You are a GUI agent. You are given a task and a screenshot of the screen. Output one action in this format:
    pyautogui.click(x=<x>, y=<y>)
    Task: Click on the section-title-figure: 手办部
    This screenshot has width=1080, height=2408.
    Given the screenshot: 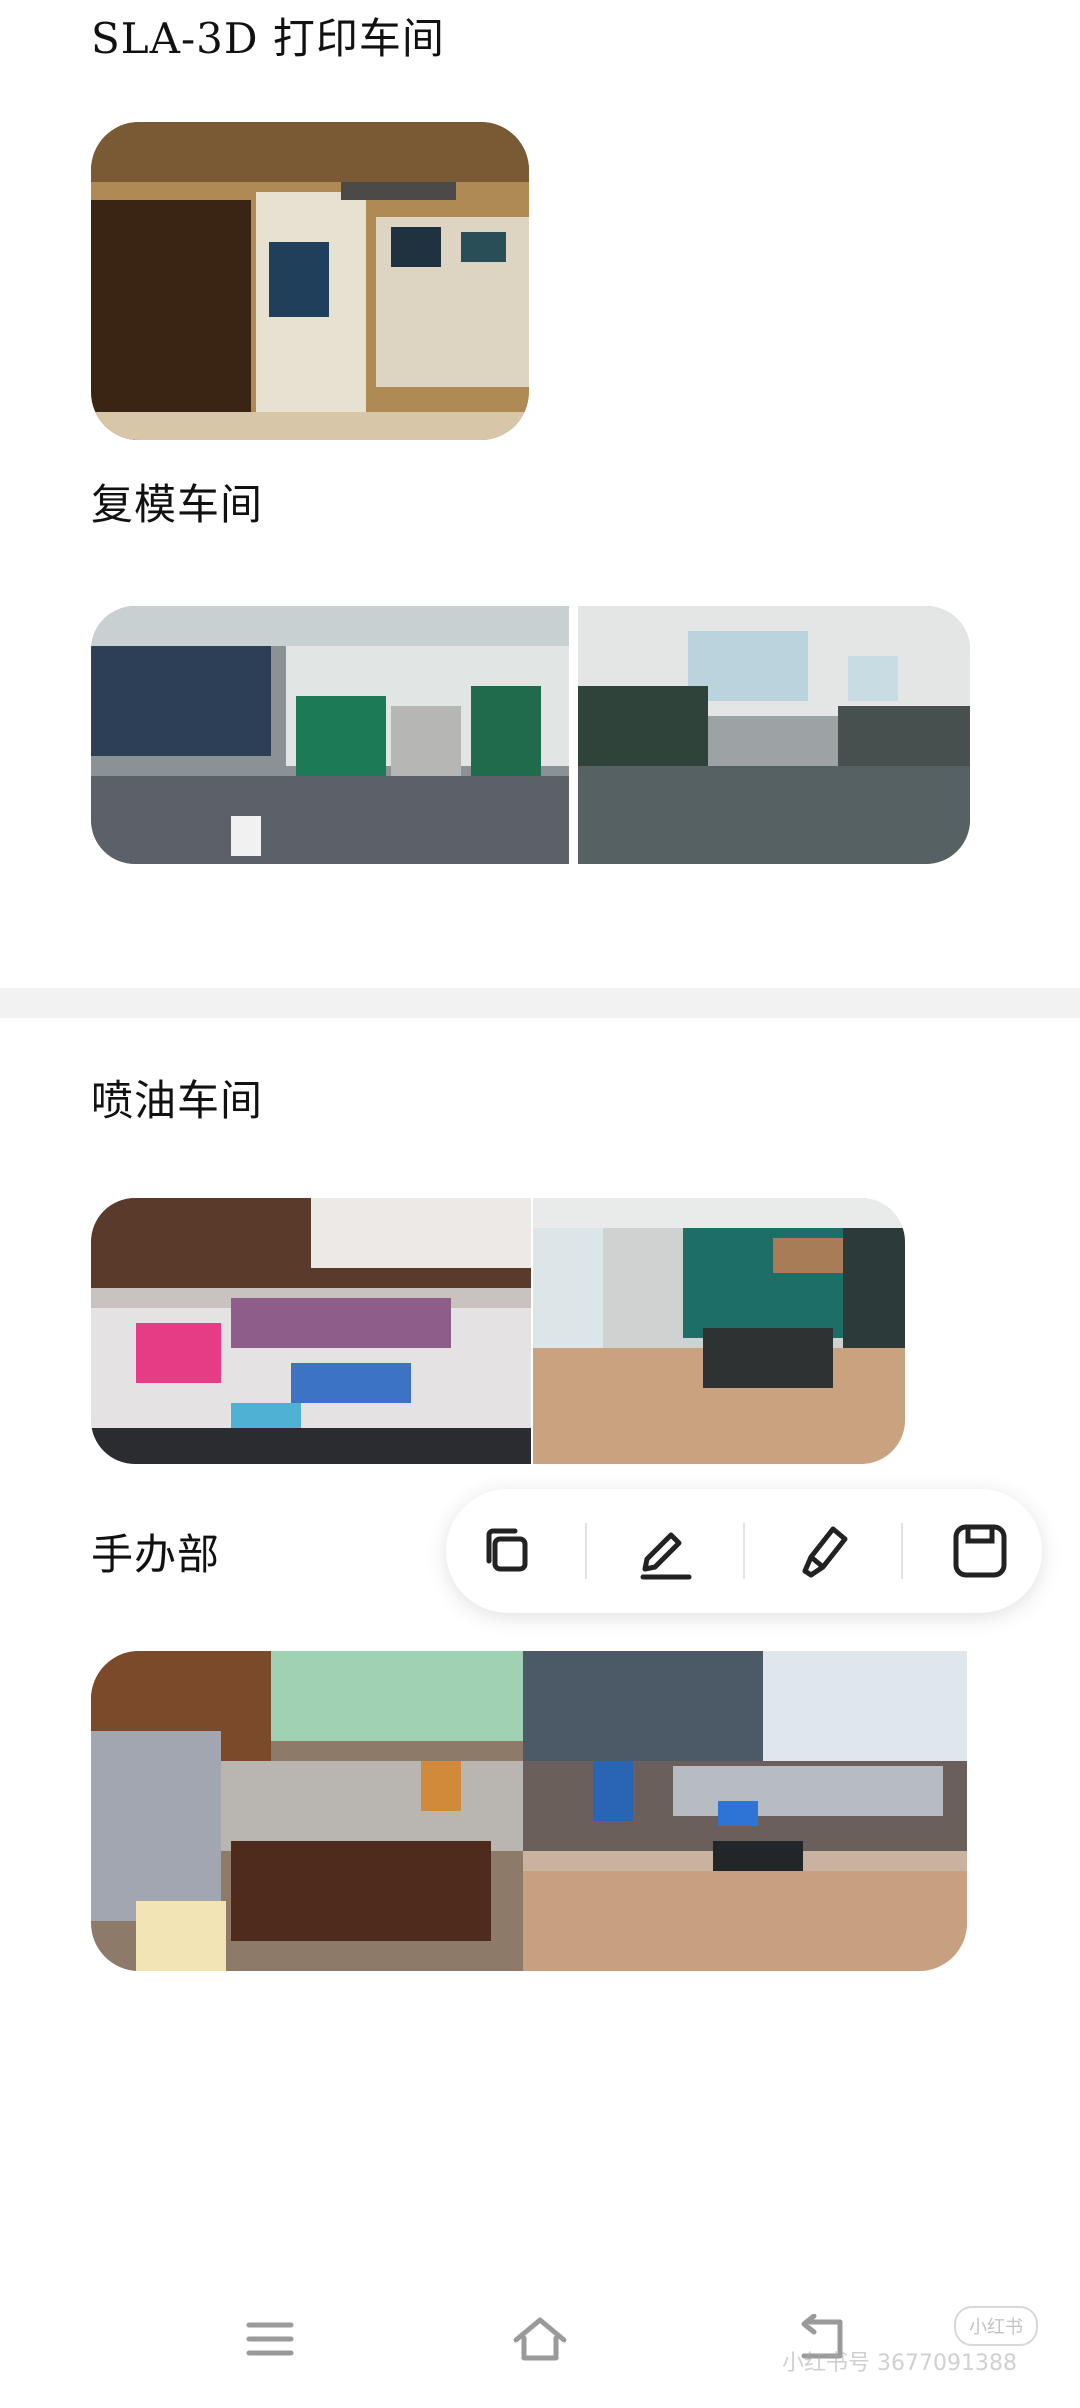 What is the action you would take?
    pyautogui.click(x=156, y=1554)
    